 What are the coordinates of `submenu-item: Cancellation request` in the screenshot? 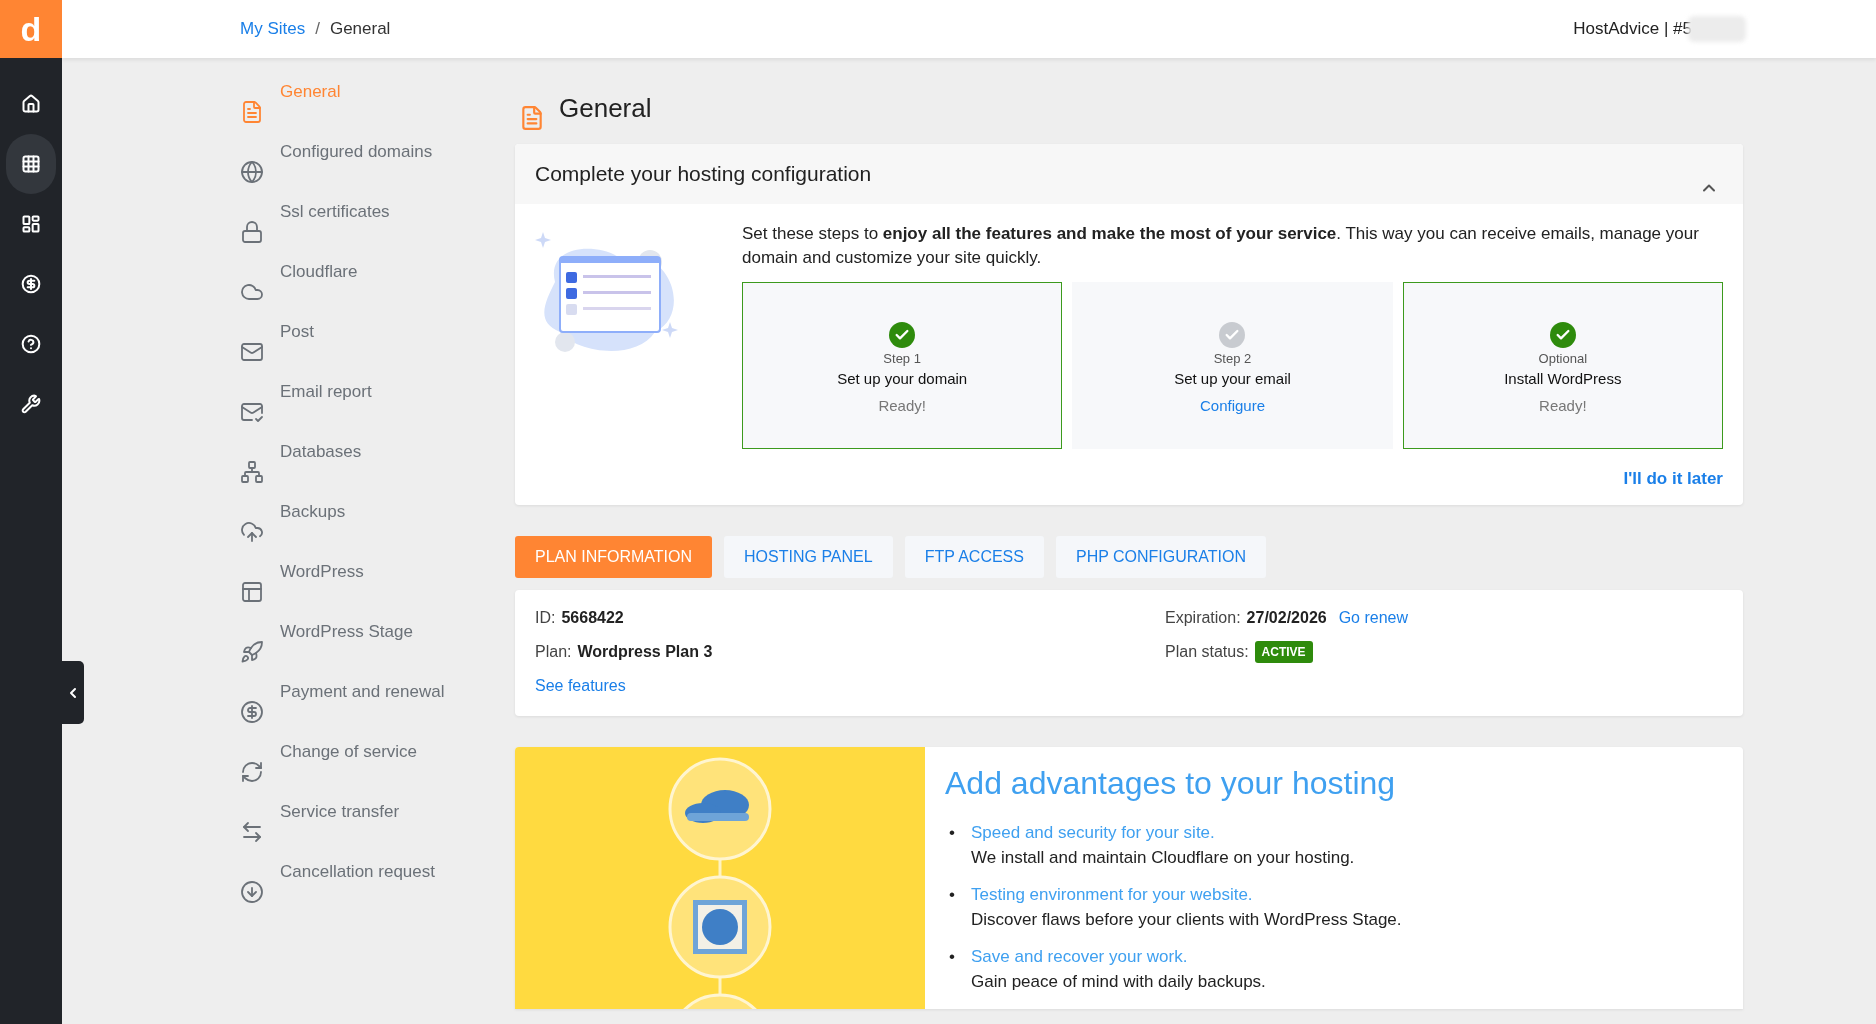 It's located at (377, 890).